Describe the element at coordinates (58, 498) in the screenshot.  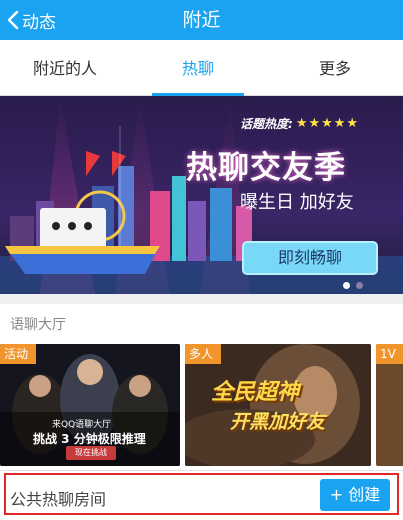
I see `public-room-label: 公共热聊房间` at that location.